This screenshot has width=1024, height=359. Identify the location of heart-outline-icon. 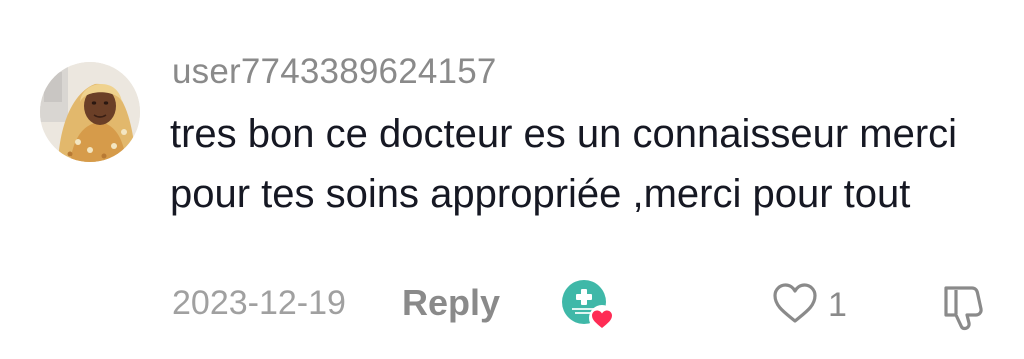
(795, 305).